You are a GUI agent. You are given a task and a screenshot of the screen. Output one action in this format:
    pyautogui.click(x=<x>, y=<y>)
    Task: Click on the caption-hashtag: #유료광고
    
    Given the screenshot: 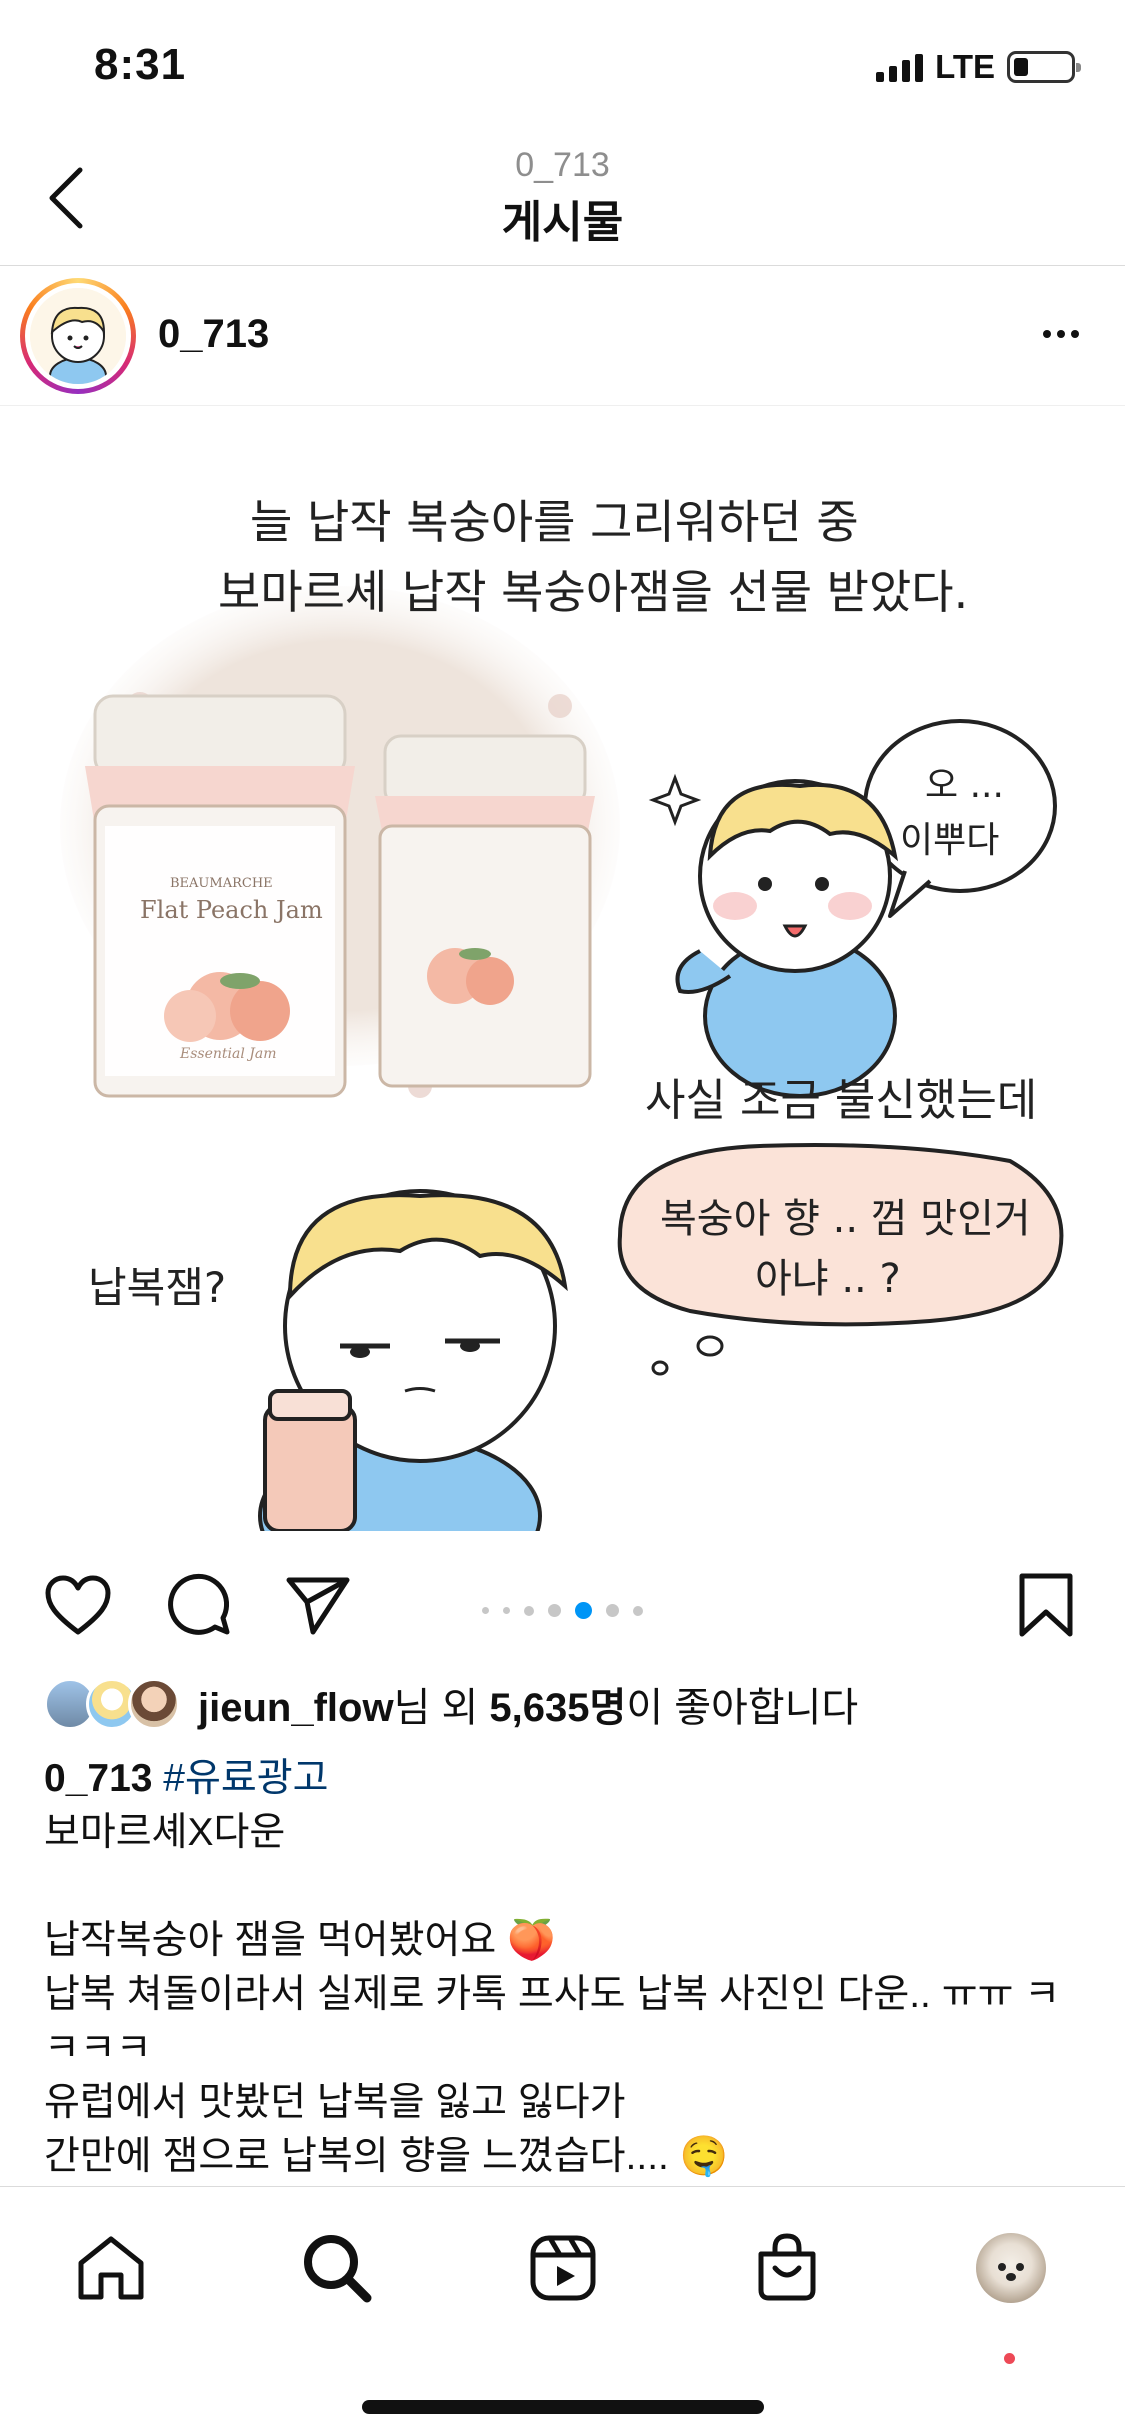 What is the action you would take?
    pyautogui.click(x=245, y=1778)
    